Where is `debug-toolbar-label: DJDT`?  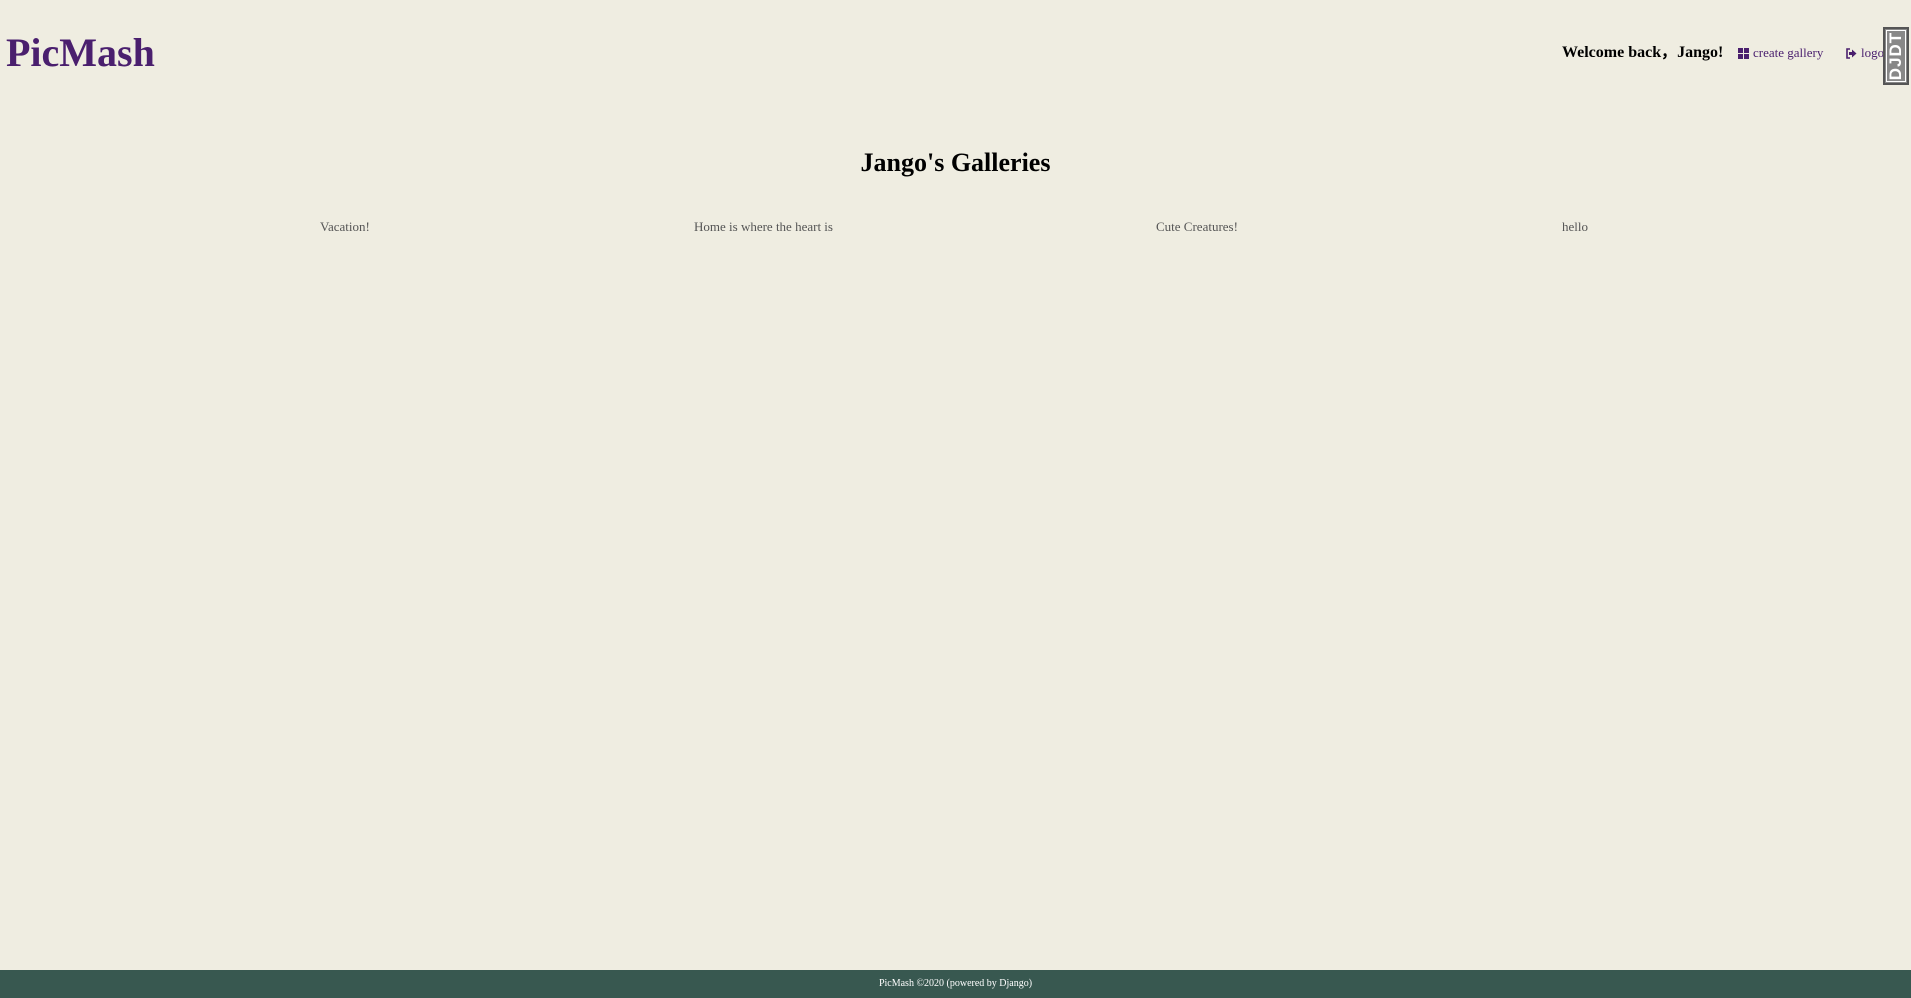
debug-toolbar-label: DJDT is located at coordinates (1895, 56).